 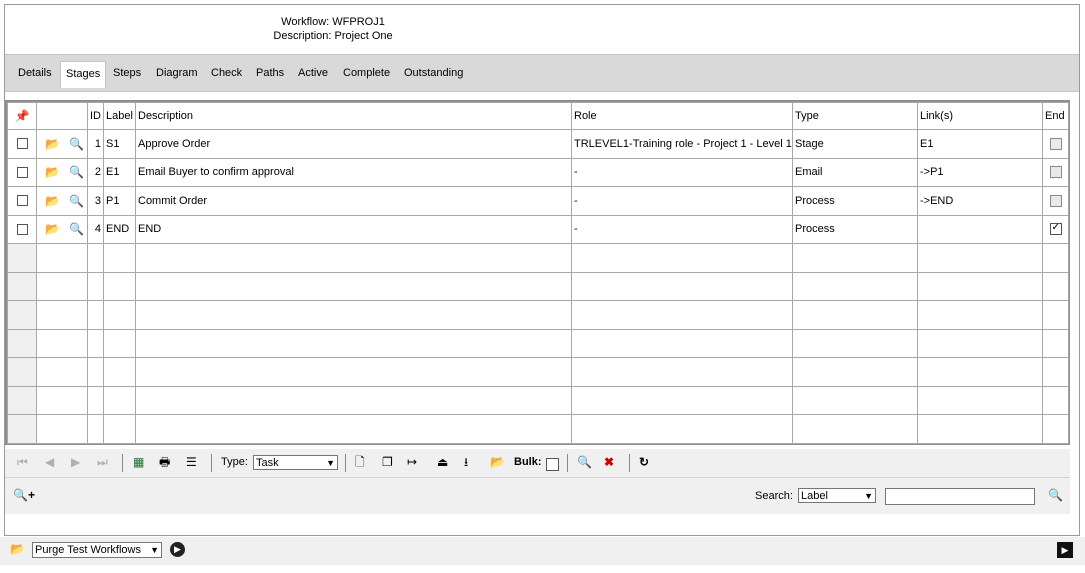 What do you see at coordinates (313, 73) in the screenshot?
I see `tab-active: Active` at bounding box center [313, 73].